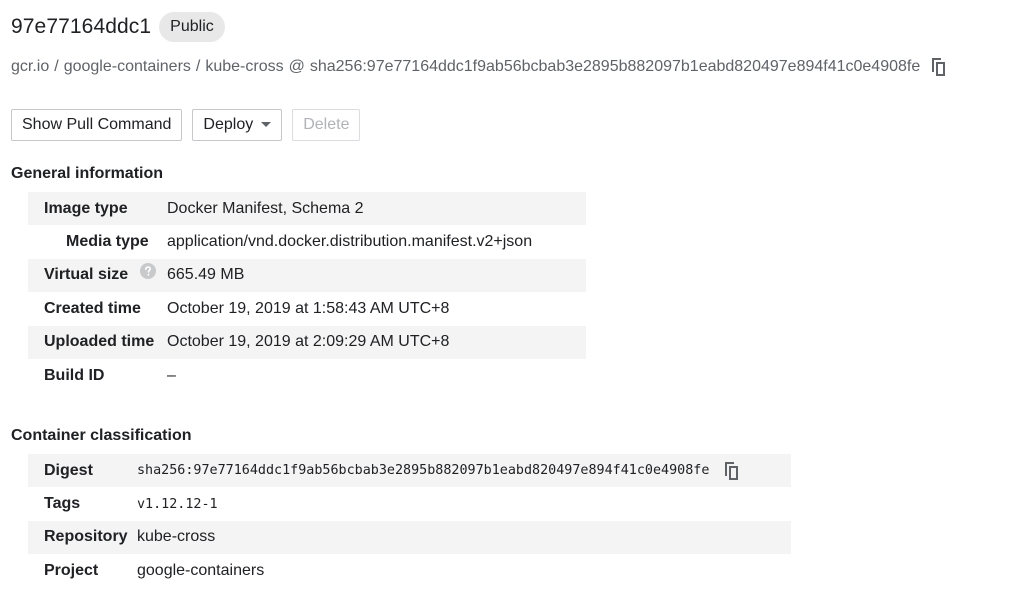  I want to click on repository-label: Repository, so click(82, 537).